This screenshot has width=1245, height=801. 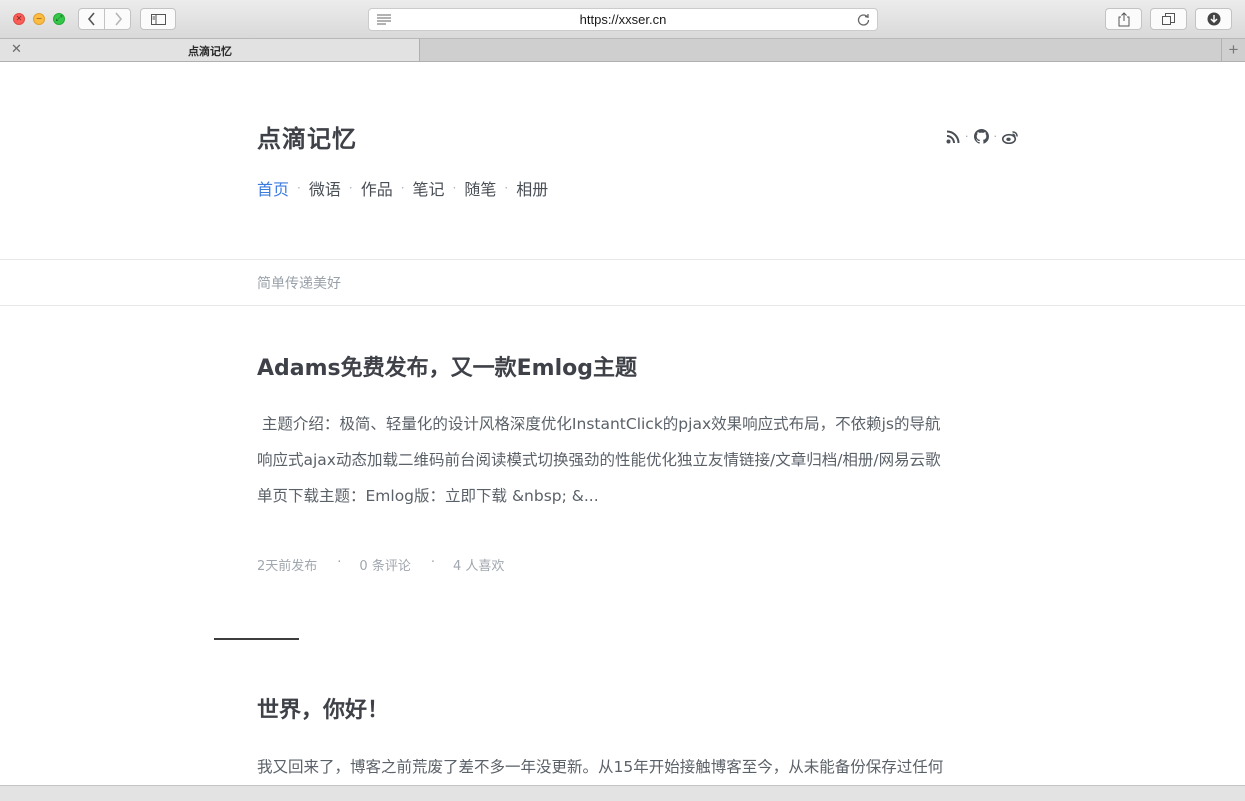 I want to click on tabs-overview-button, so click(x=1168, y=19).